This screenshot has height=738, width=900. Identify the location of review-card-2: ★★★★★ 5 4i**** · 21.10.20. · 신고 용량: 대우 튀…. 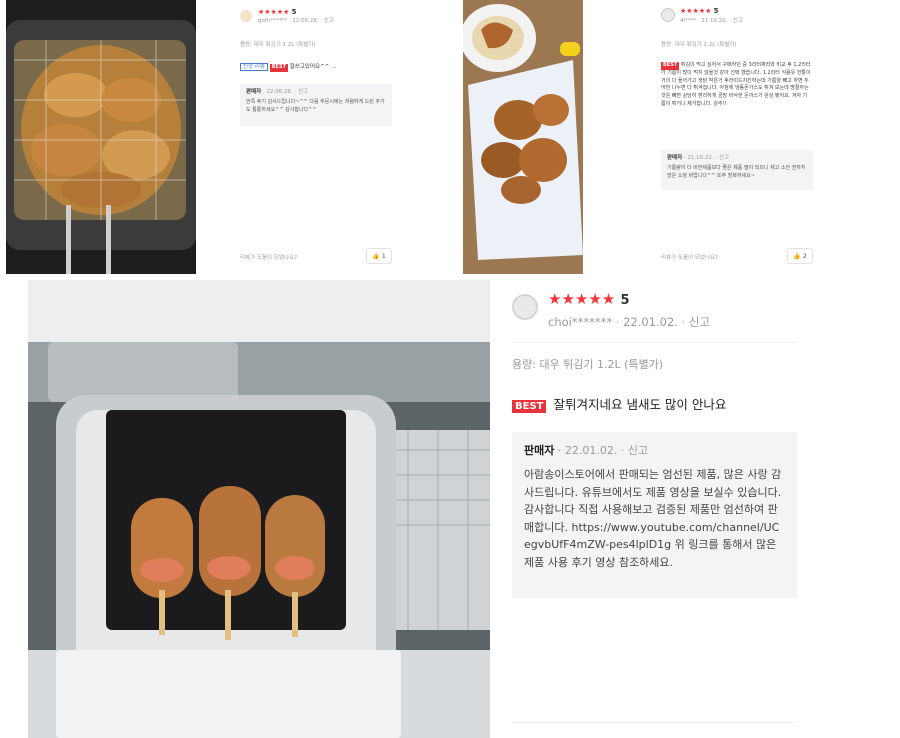
(735, 137).